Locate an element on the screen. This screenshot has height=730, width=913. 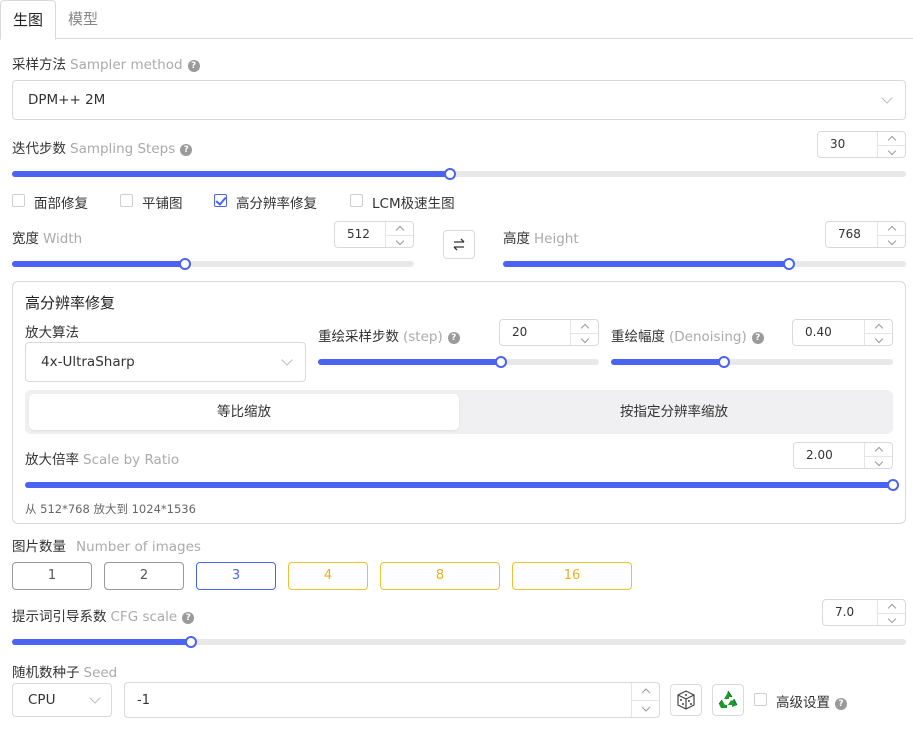
num-images-option-label: 4 is located at coordinates (328, 575).